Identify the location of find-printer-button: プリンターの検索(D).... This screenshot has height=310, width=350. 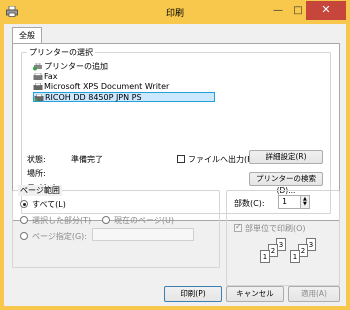
(286, 183).